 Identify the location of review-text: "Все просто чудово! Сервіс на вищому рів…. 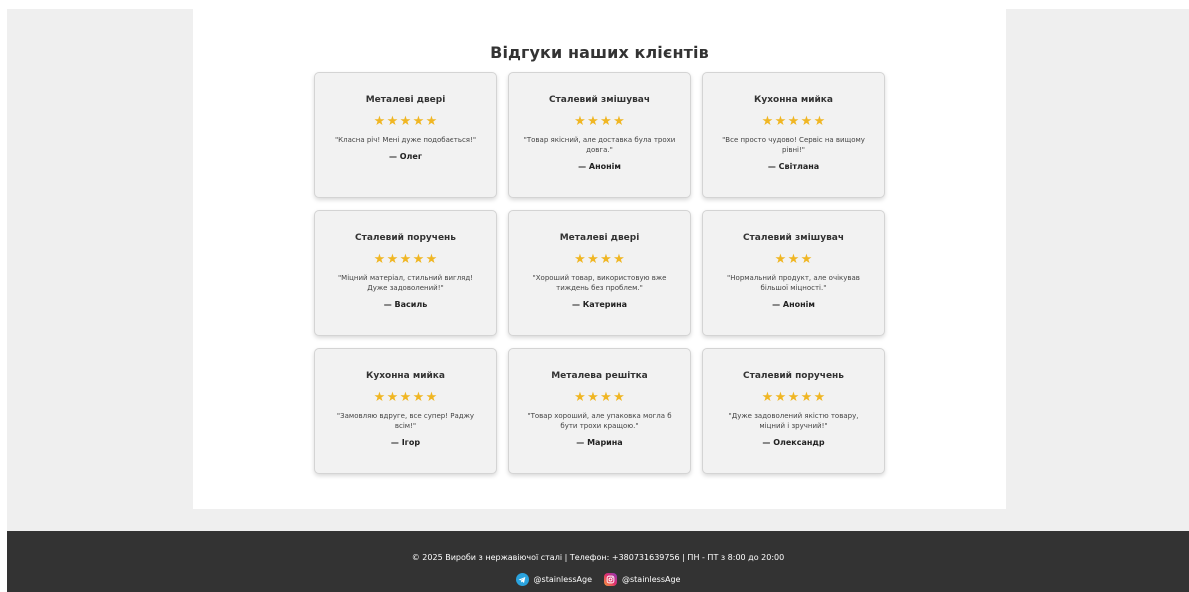
(793, 145).